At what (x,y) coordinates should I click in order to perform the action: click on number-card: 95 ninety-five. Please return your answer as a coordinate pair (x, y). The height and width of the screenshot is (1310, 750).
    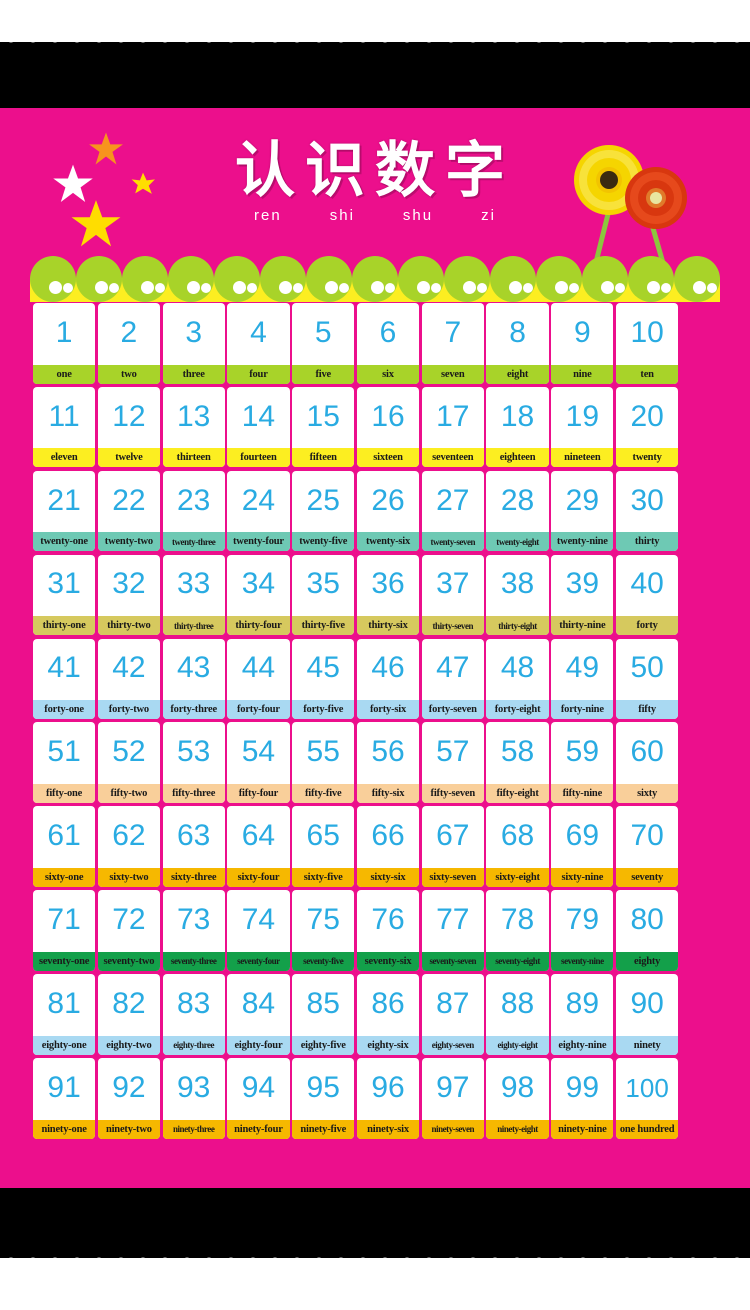
    Looking at the image, I should click on (323, 1098).